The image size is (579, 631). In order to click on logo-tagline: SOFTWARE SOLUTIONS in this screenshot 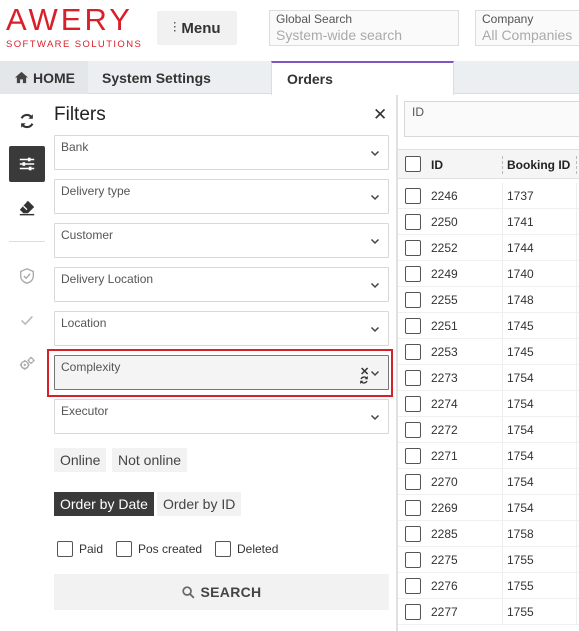, I will do `click(74, 44)`.